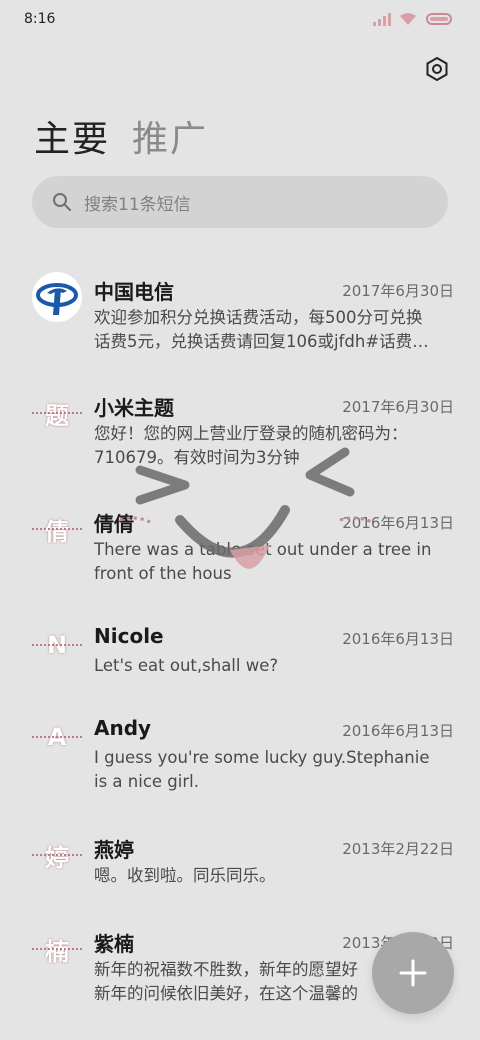 The height and width of the screenshot is (1040, 480). I want to click on contact-name: Andy, so click(123, 728).